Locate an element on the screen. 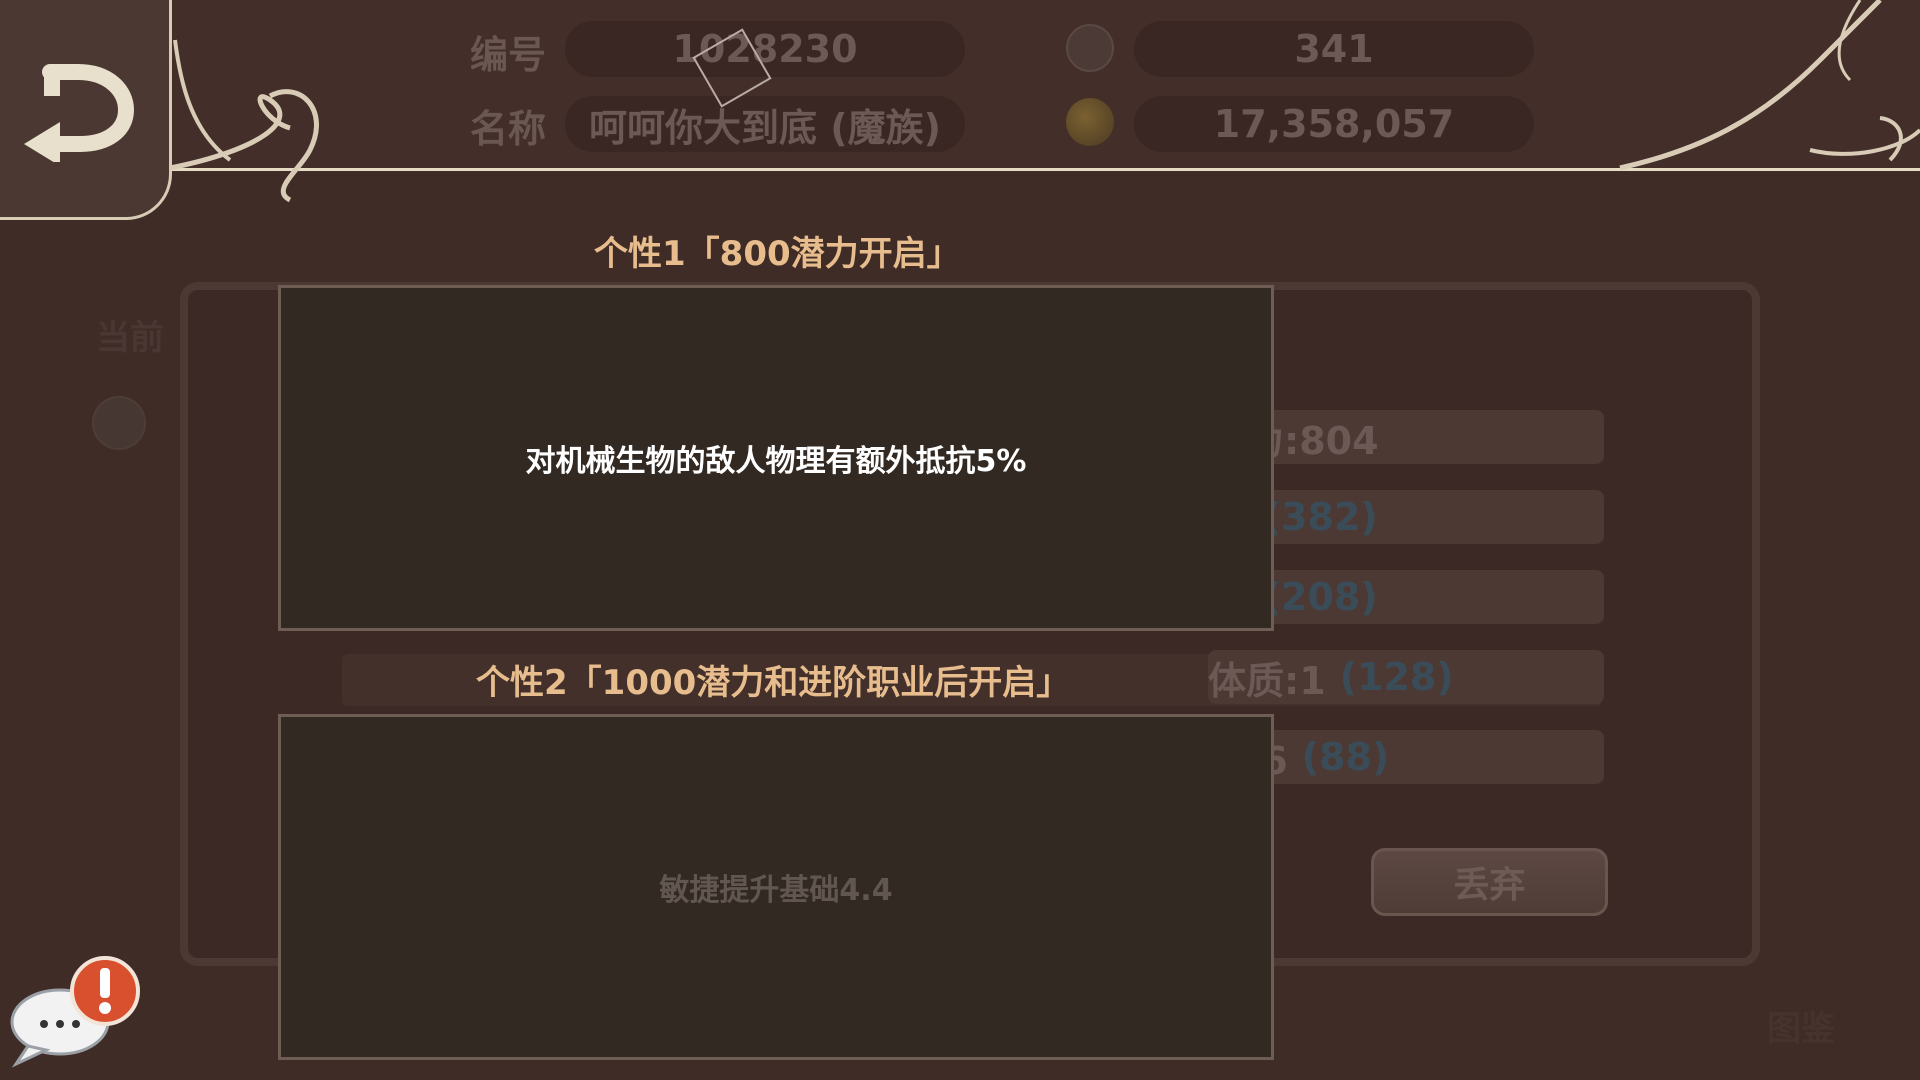 This screenshot has width=1920, height=1080. trait1-title: 个性1「800潜力开启」 is located at coordinates (777, 254).